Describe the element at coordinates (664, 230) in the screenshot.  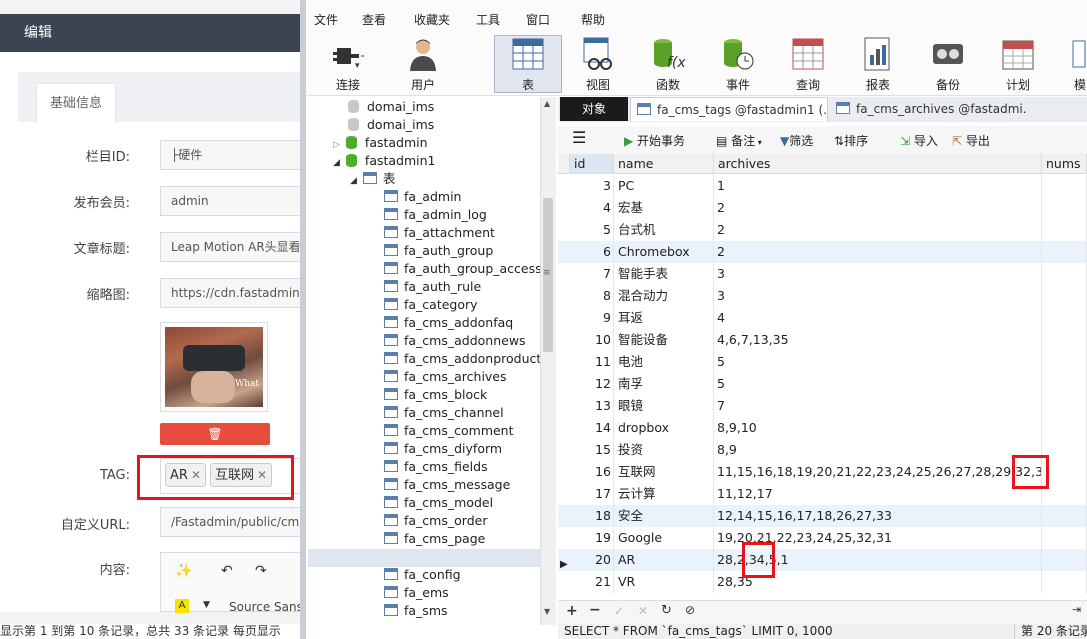
I see `cell-name: 台式机` at that location.